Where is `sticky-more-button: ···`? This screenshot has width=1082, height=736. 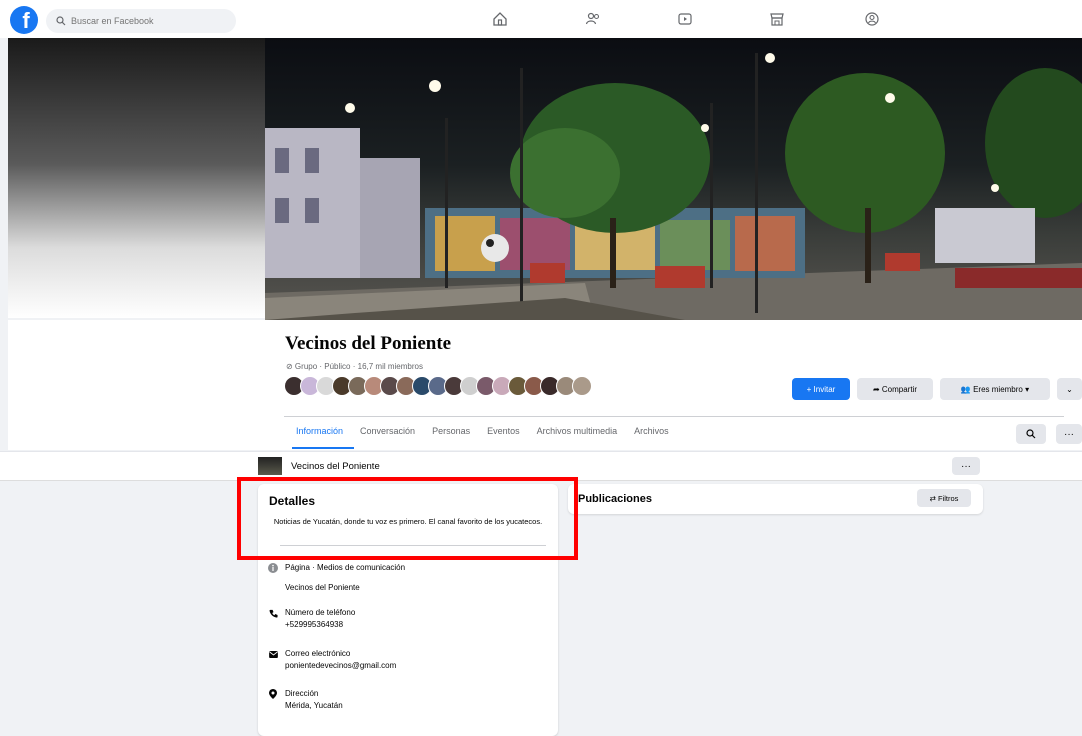 sticky-more-button: ··· is located at coordinates (966, 466).